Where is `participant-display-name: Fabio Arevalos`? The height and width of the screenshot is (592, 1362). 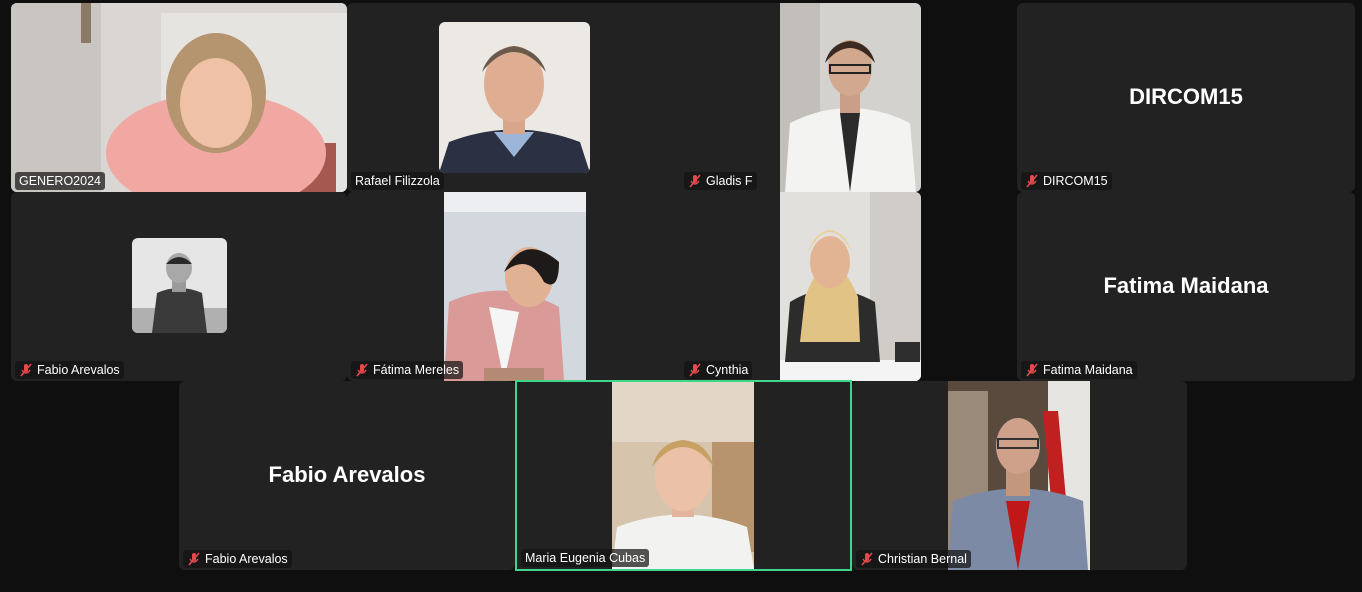 participant-display-name: Fabio Arevalos is located at coordinates (347, 474).